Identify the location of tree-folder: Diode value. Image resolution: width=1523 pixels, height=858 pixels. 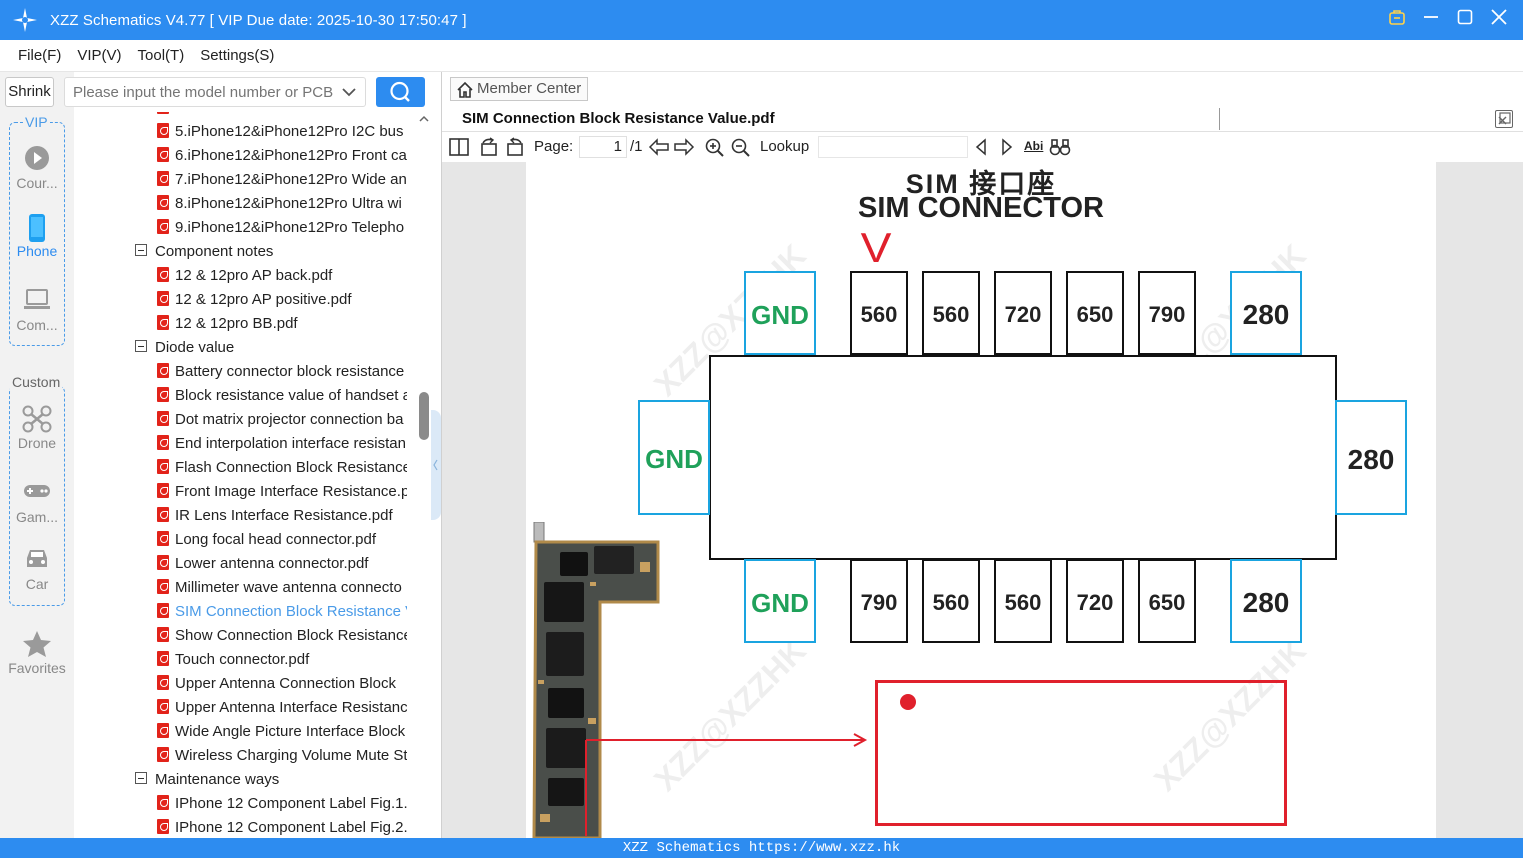
(275, 348).